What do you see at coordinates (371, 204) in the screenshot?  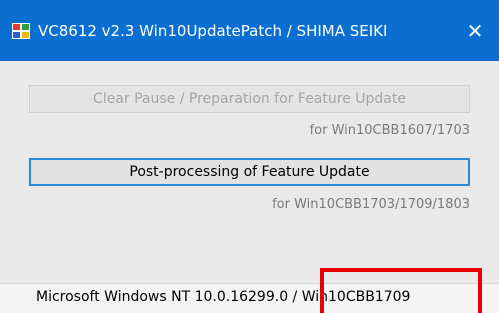 I see `post-processing-note: for Win10CBB1703/1709/1803` at bounding box center [371, 204].